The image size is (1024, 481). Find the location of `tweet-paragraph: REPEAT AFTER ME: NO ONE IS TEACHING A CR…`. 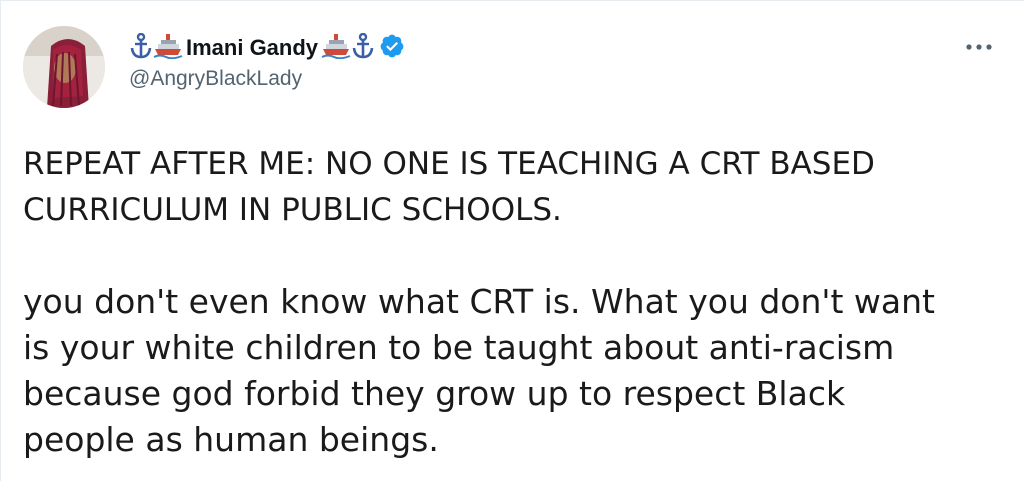

tweet-paragraph: REPEAT AFTER ME: NO ONE IS TEACHING A CR… is located at coordinates (449, 187).